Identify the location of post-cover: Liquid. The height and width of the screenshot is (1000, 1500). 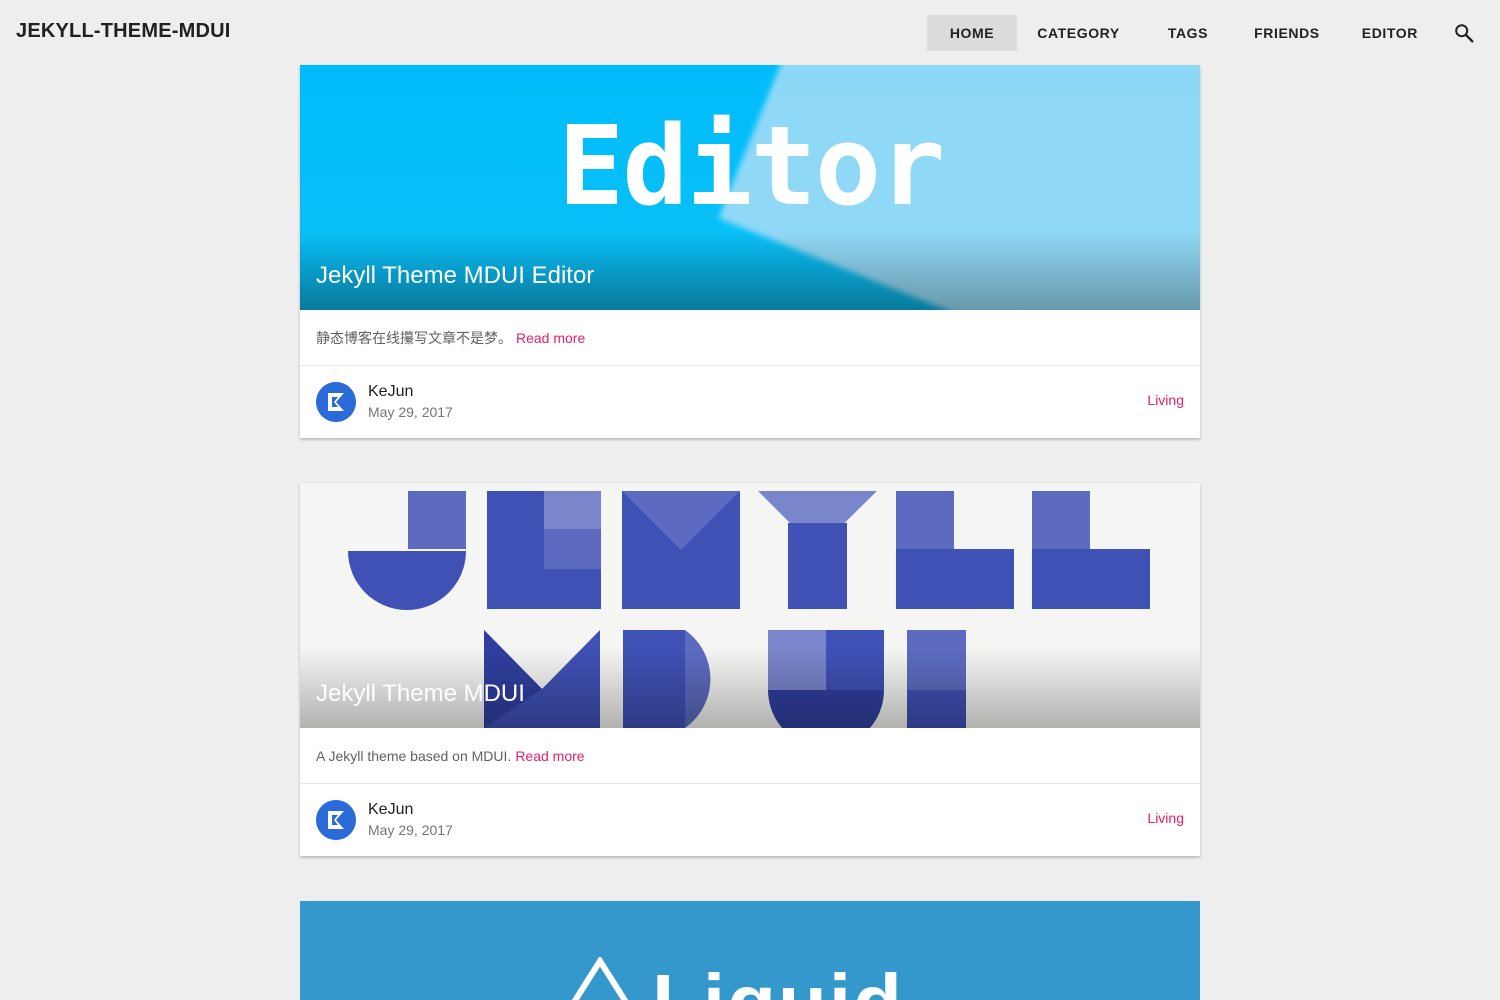
(750, 950).